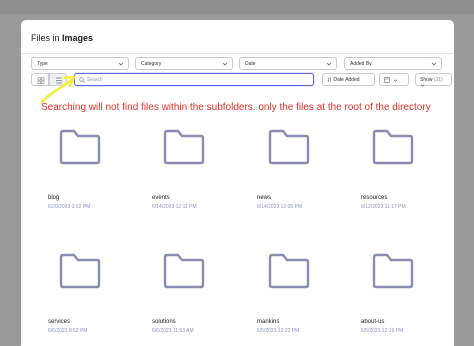 The height and width of the screenshot is (346, 474). I want to click on search-input, so click(197, 80).